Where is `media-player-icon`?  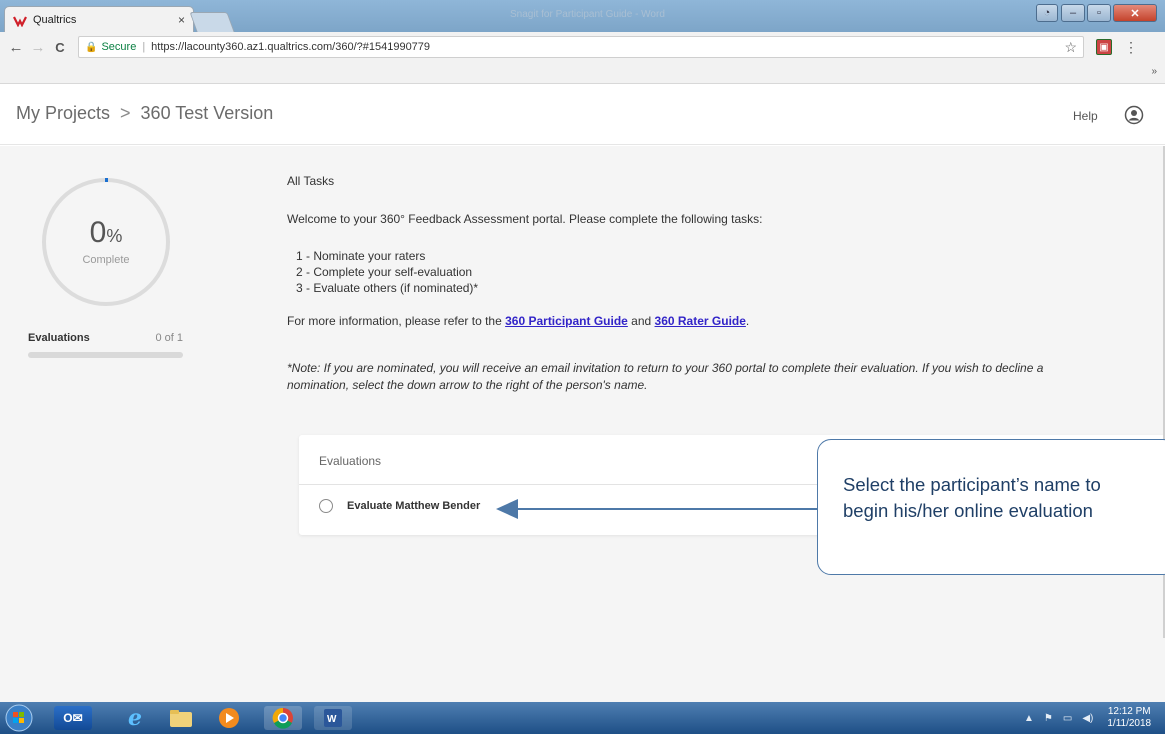
media-player-icon is located at coordinates (229, 718).